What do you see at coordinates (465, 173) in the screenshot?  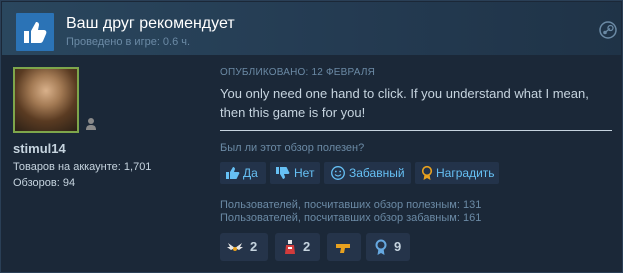 I see `award-label: Наградить` at bounding box center [465, 173].